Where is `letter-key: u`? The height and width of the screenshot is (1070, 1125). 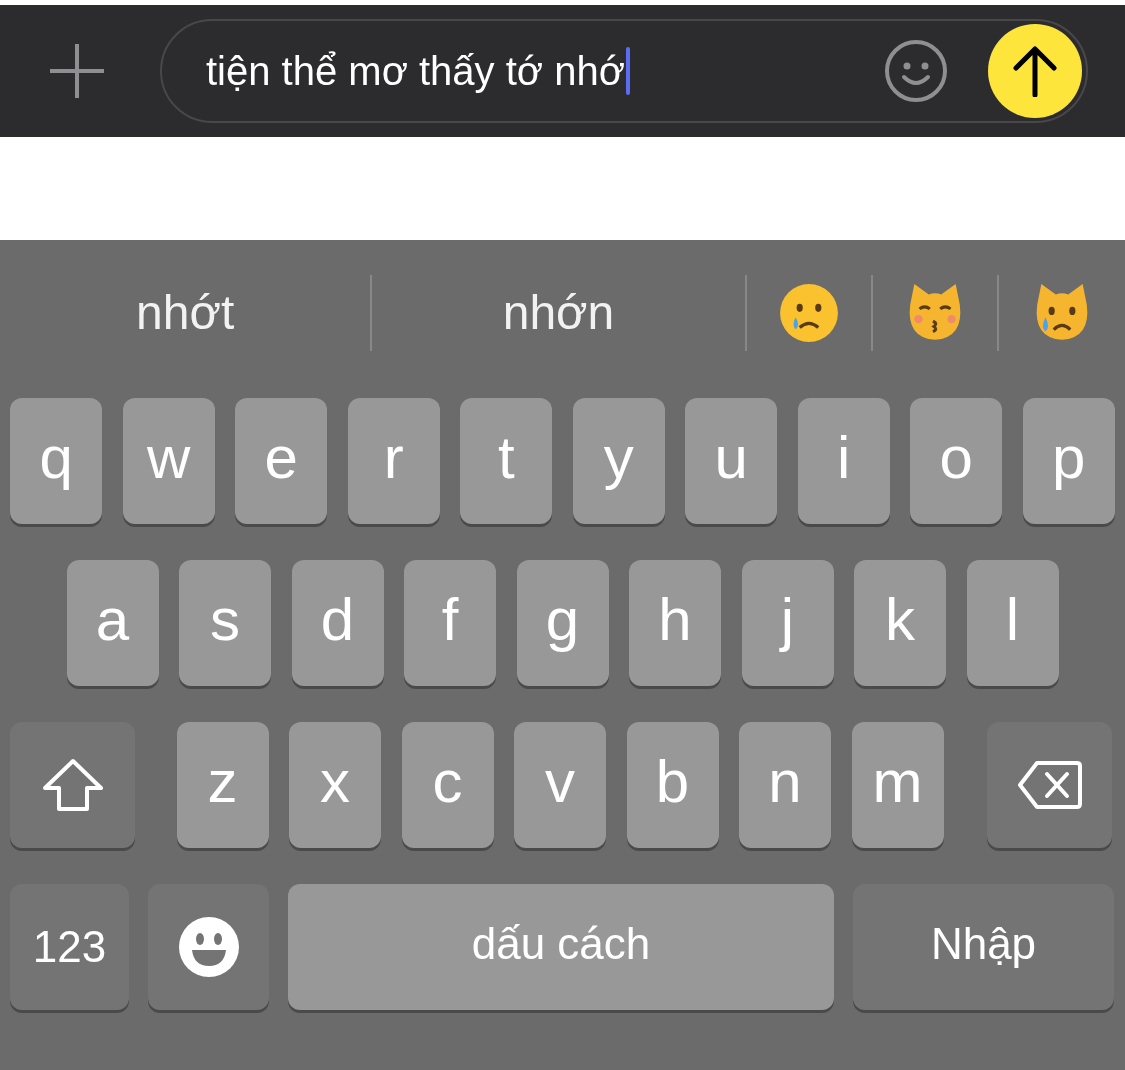
letter-key: u is located at coordinates (731, 461).